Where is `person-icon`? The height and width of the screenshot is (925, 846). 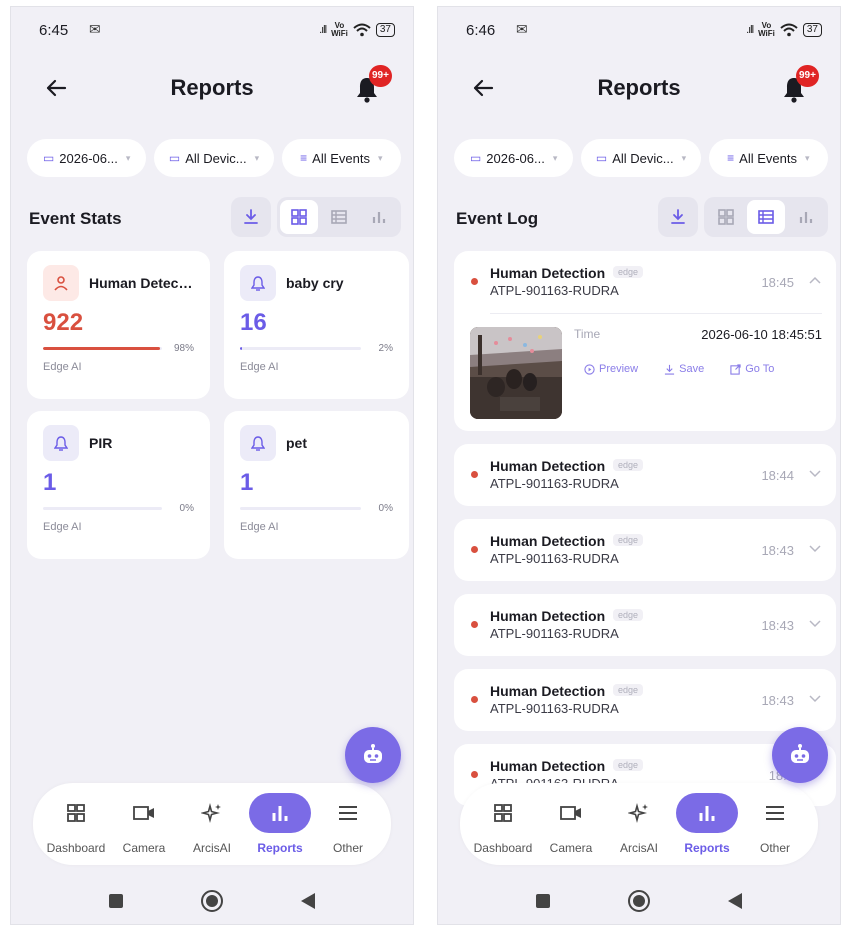
person-icon is located at coordinates (61, 283).